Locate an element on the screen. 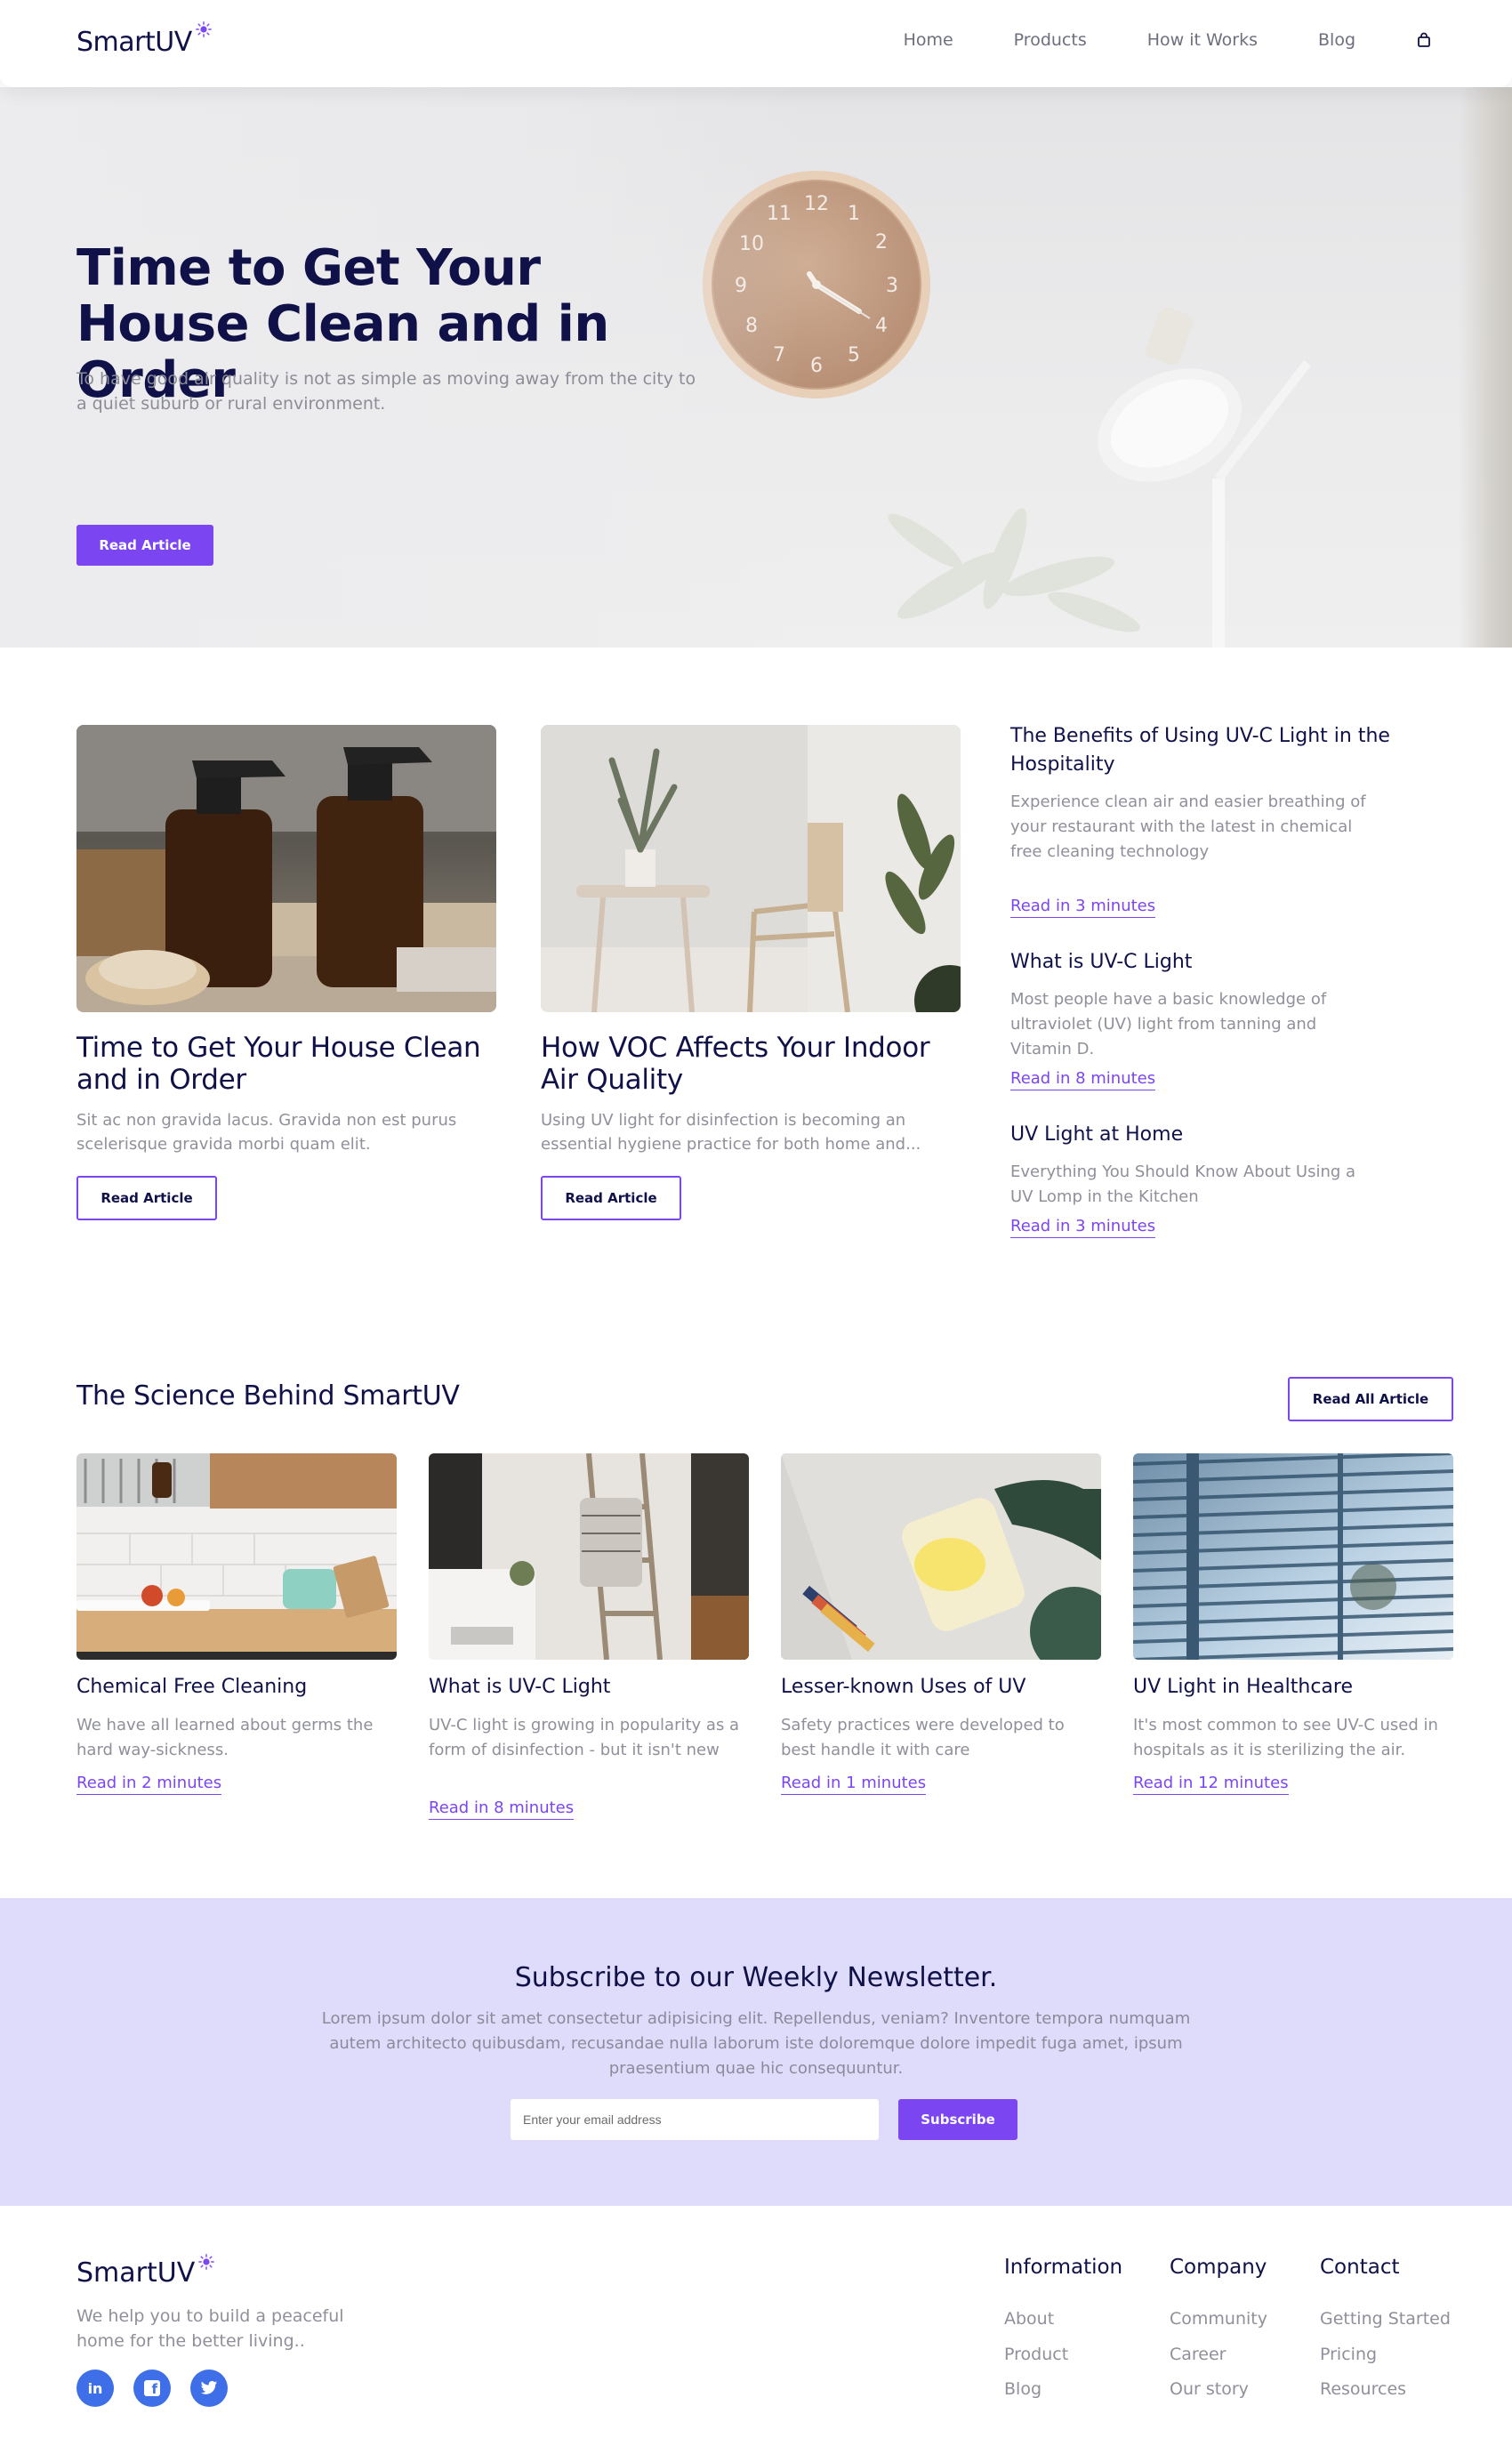  footer-link-our-story: Our story is located at coordinates (1209, 2389).